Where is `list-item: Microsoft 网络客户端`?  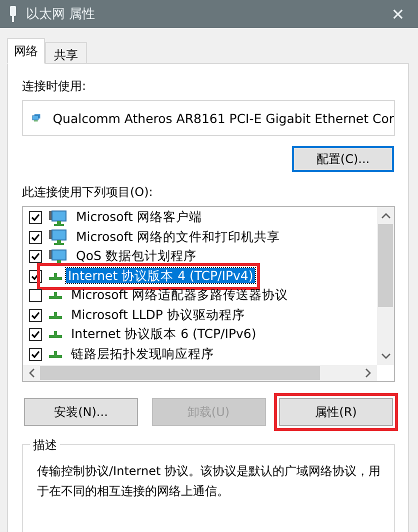
list-item: Microsoft 网络客户端 is located at coordinates (139, 216).